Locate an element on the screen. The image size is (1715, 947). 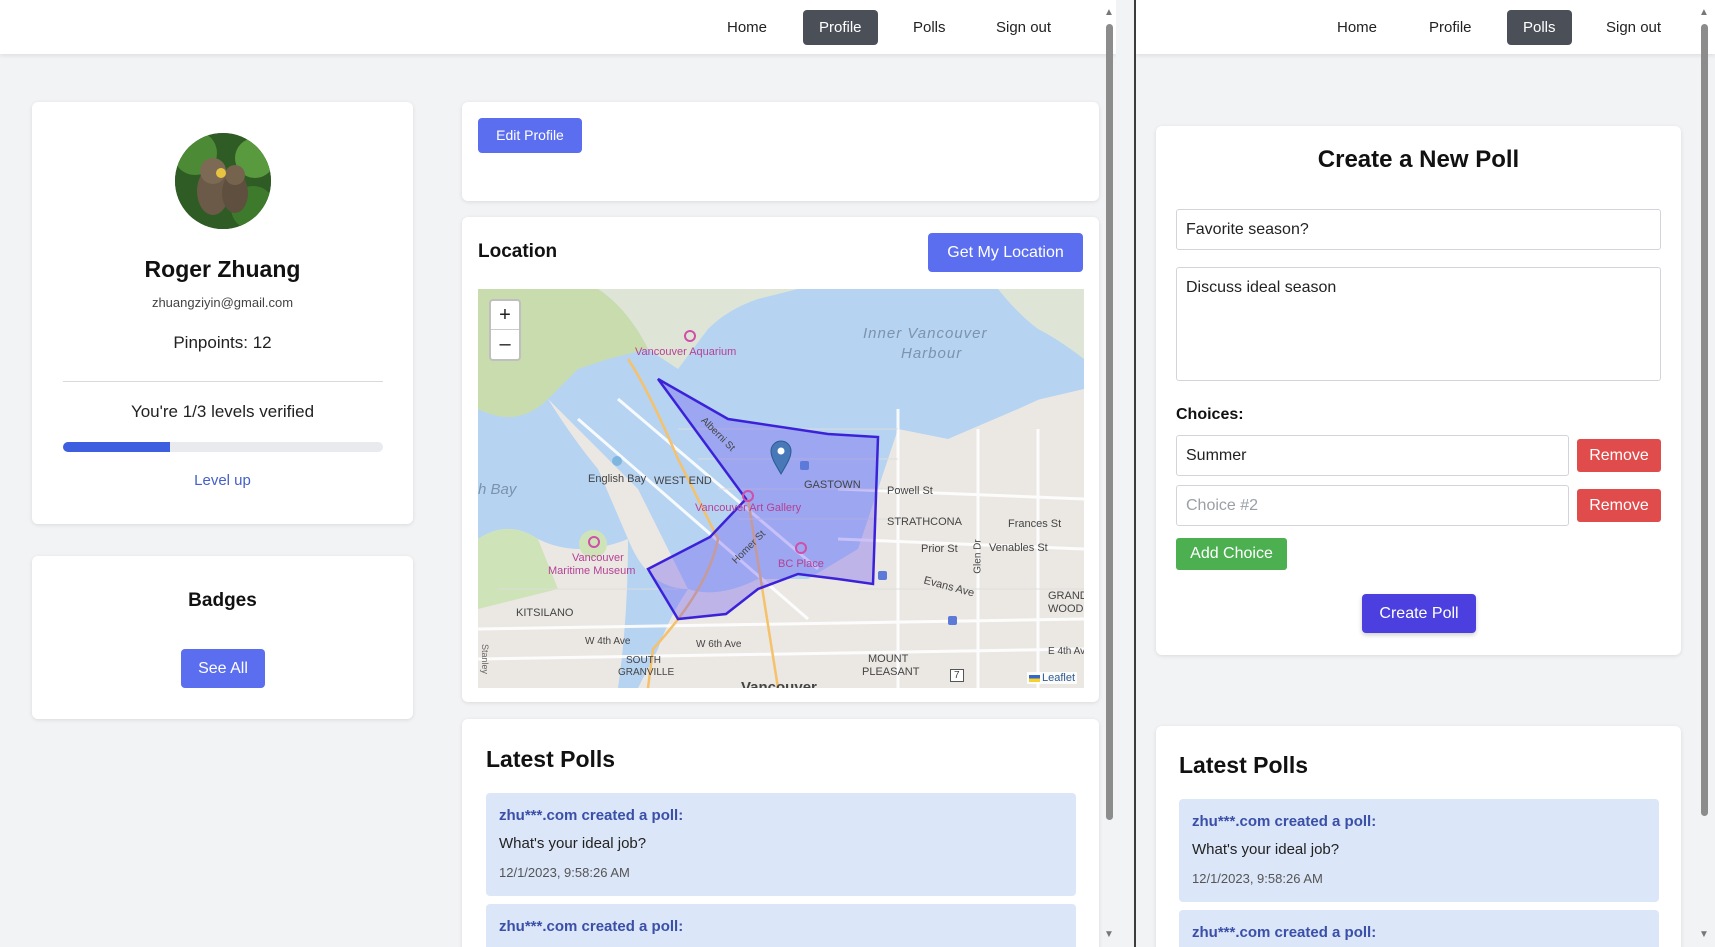
map-zoom-control: + – is located at coordinates (505, 330).